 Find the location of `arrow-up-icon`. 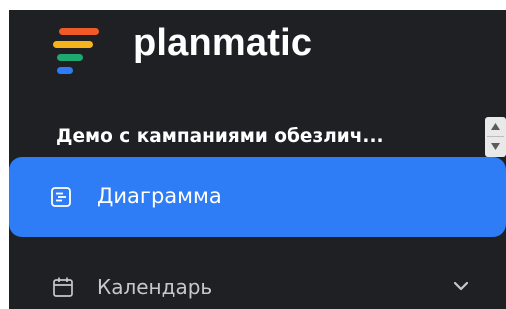

arrow-up-icon is located at coordinates (495, 128).